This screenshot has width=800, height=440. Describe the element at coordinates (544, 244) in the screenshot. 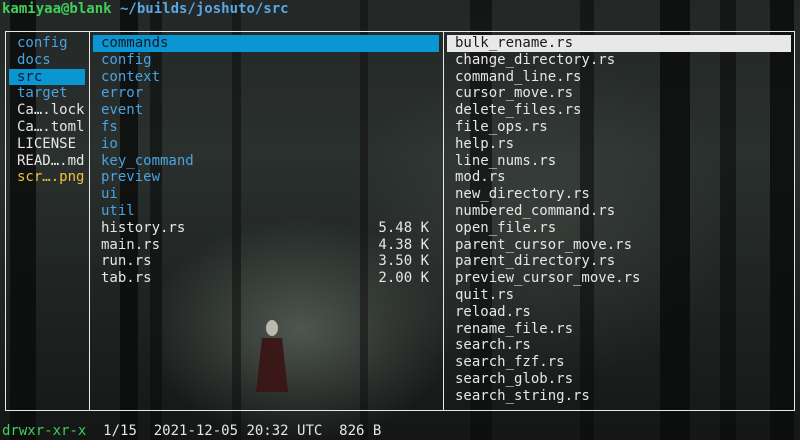

I see `entry-name: parent_cursor_move.rs` at that location.